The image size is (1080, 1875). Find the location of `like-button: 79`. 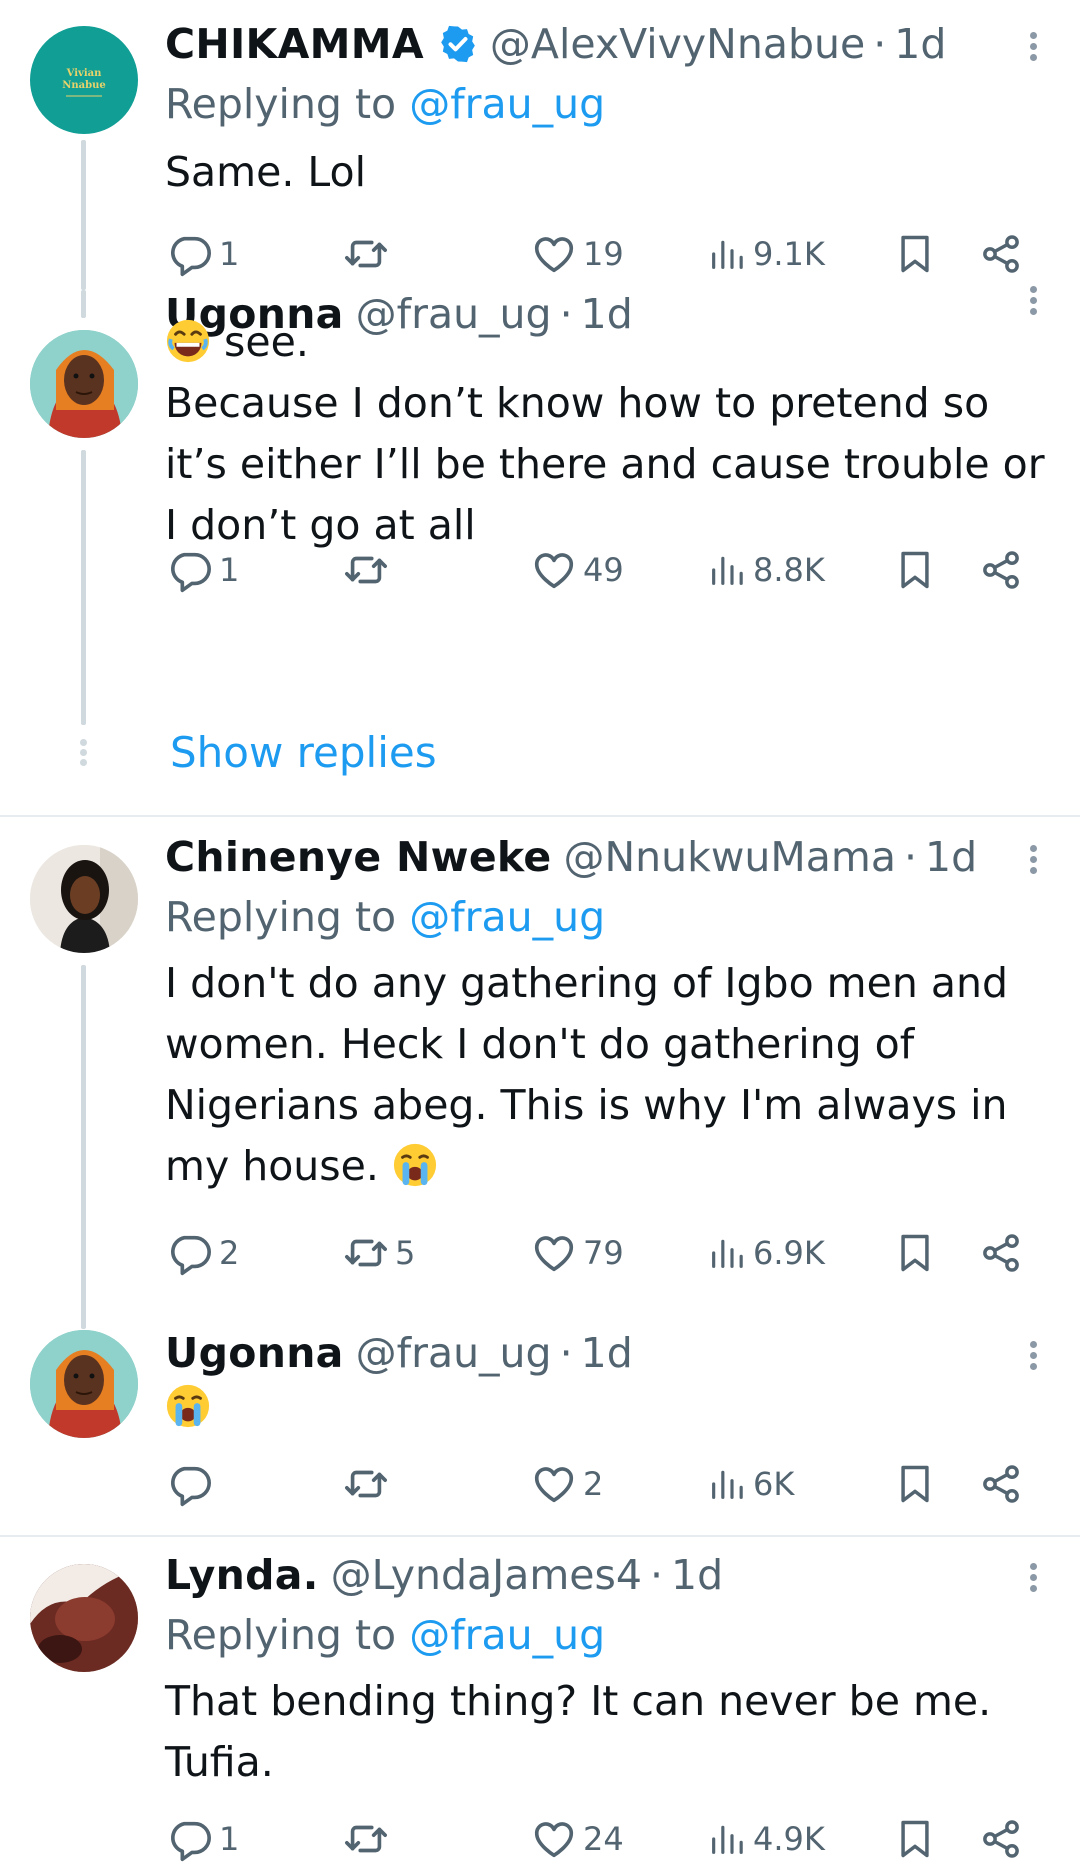

like-button: 79 is located at coordinates (577, 1253).